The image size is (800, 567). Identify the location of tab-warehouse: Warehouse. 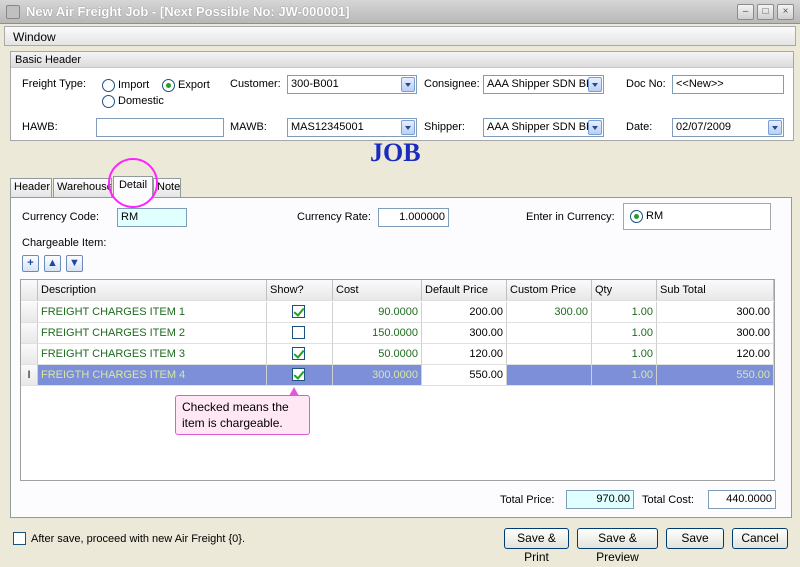
(82, 187).